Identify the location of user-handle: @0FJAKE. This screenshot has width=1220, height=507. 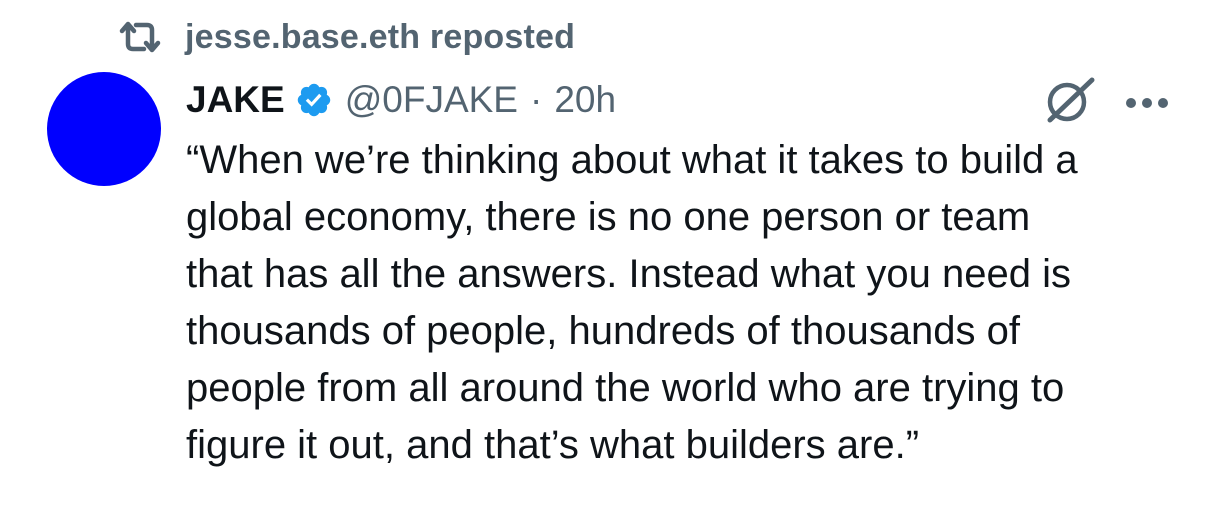
(431, 100).